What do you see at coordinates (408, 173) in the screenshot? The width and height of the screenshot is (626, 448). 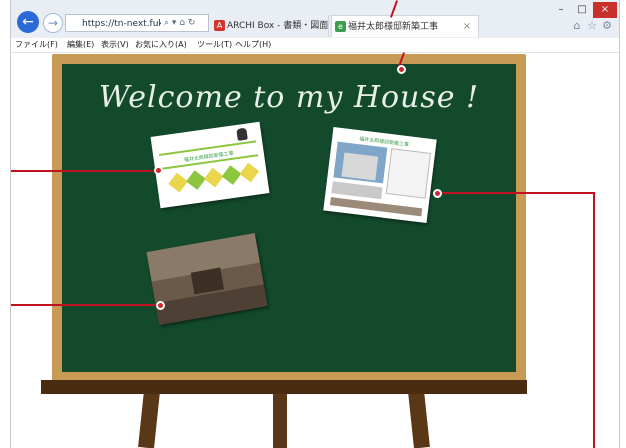 I see `floor-plan` at bounding box center [408, 173].